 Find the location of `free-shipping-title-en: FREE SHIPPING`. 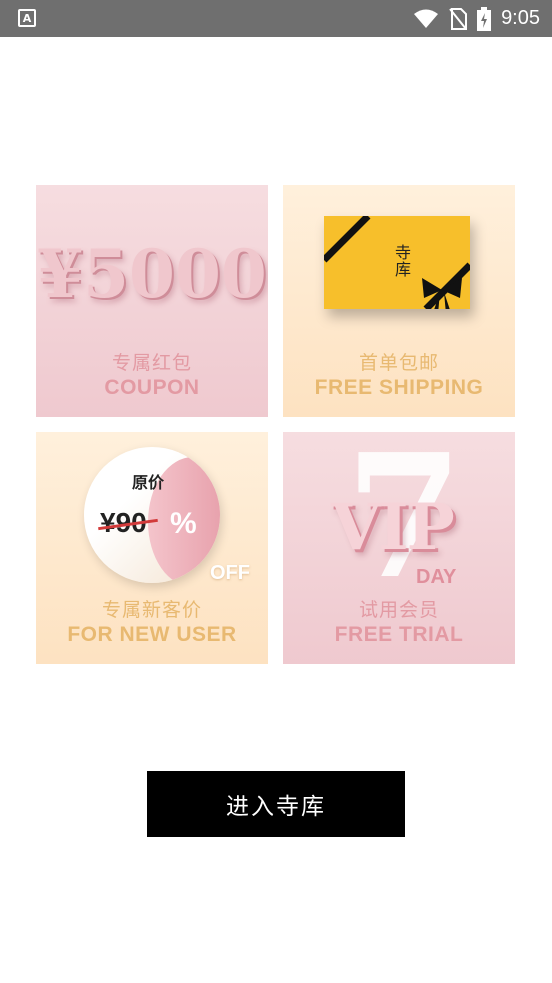

free-shipping-title-en: FREE SHIPPING is located at coordinates (399, 387).